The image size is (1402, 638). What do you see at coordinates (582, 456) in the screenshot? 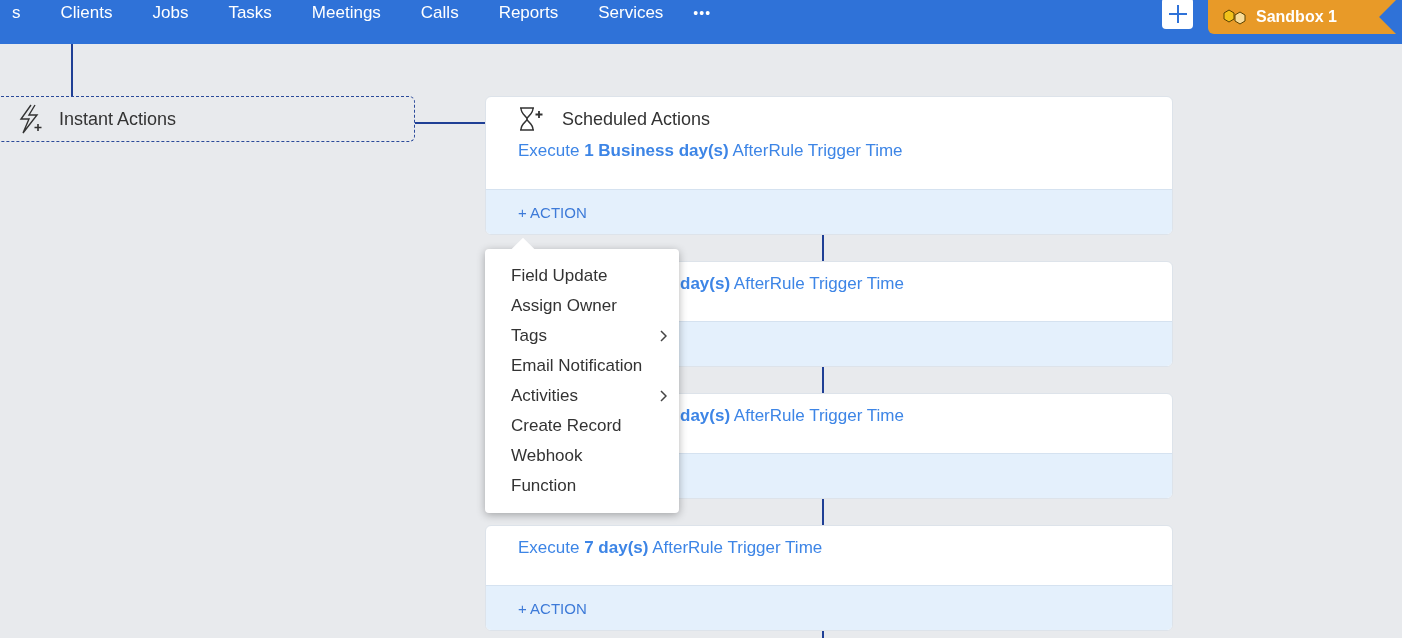
I see `menu-item: Webhook` at bounding box center [582, 456].